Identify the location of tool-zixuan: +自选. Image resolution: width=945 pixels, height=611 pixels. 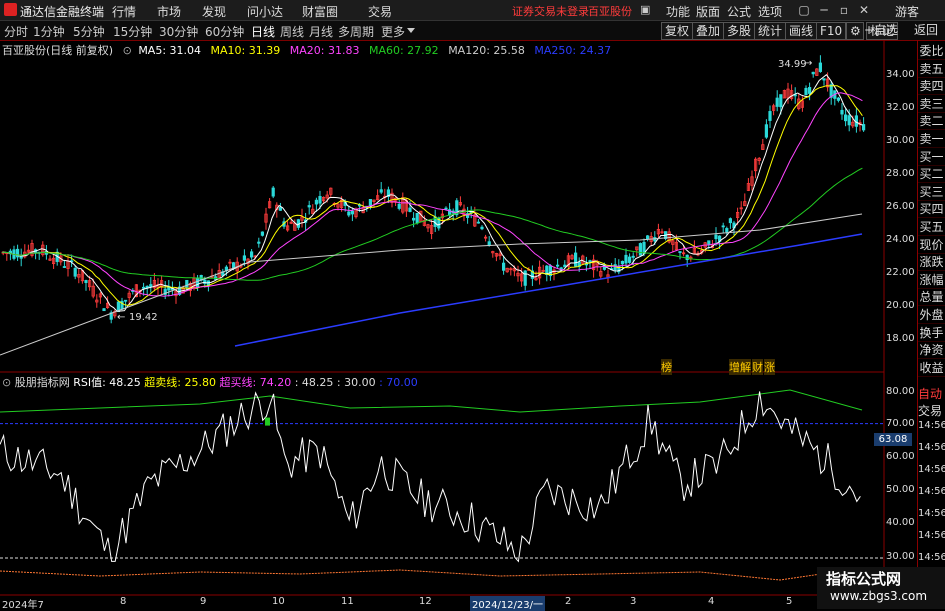
(881, 30).